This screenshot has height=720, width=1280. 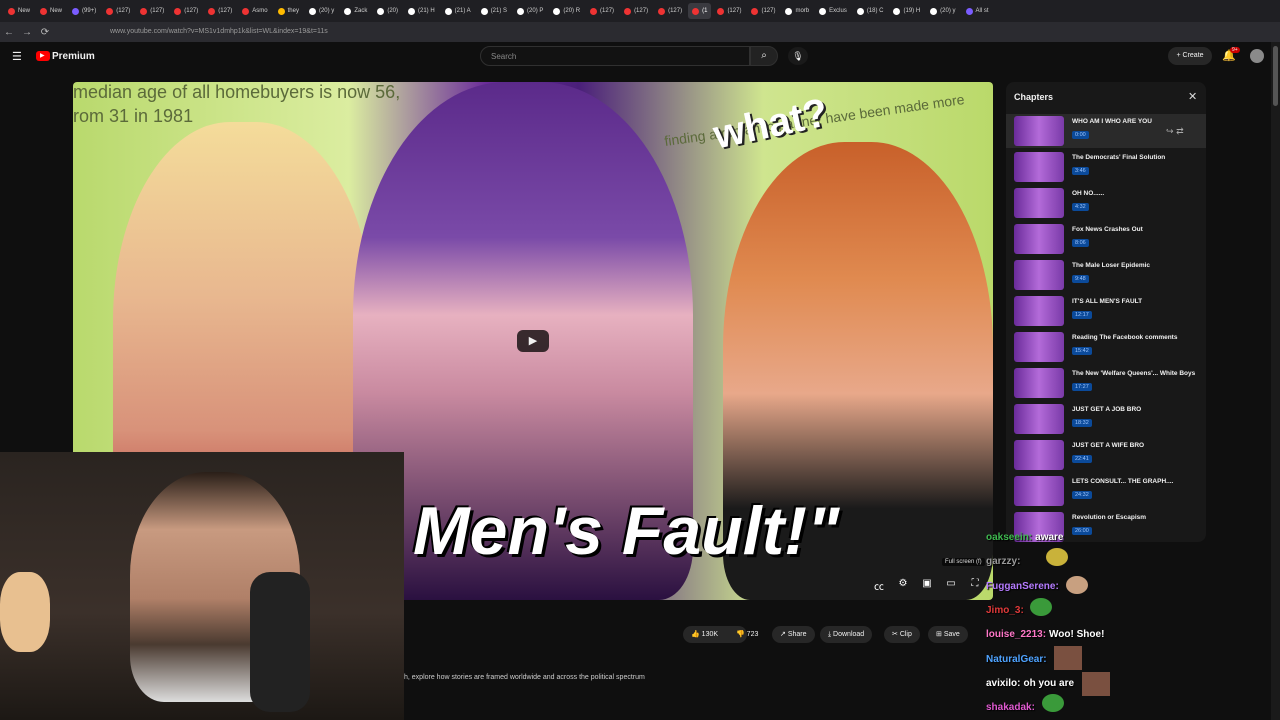 I want to click on chapter-item: The Democrats' Final Solution 3:46, so click(x=1106, y=167).